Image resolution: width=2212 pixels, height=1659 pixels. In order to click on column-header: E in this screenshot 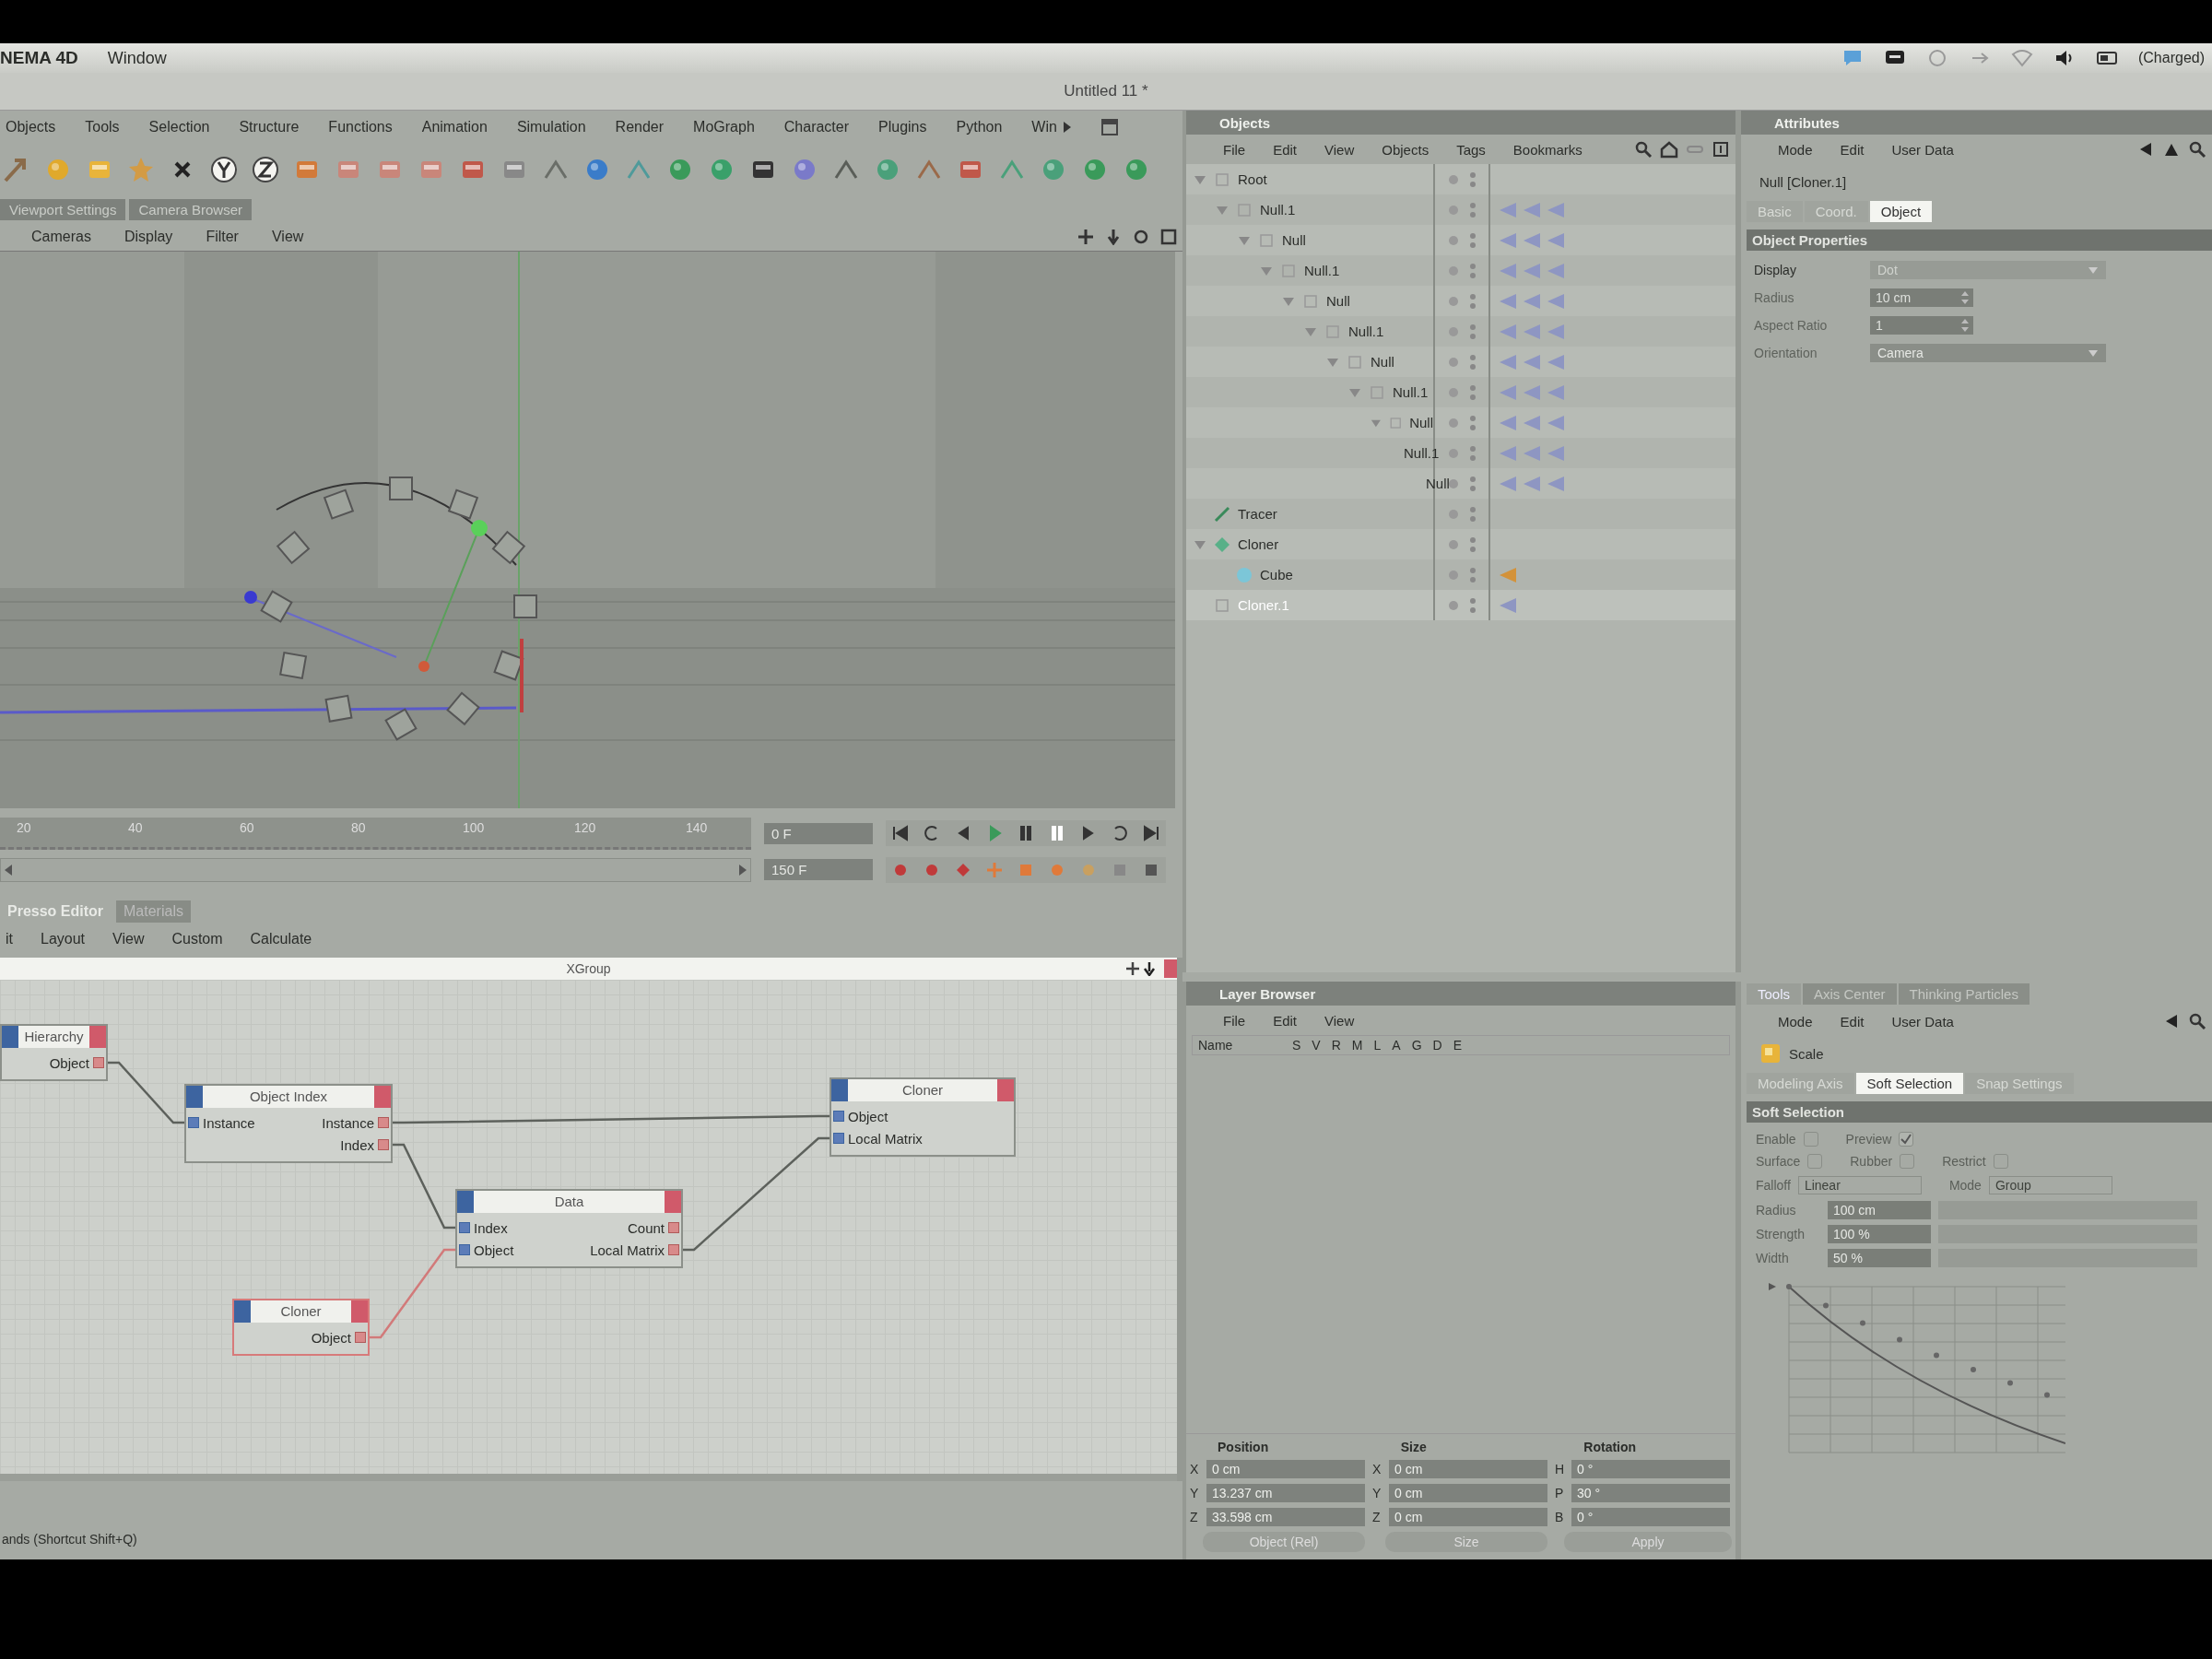, I will do `click(1457, 1045)`.